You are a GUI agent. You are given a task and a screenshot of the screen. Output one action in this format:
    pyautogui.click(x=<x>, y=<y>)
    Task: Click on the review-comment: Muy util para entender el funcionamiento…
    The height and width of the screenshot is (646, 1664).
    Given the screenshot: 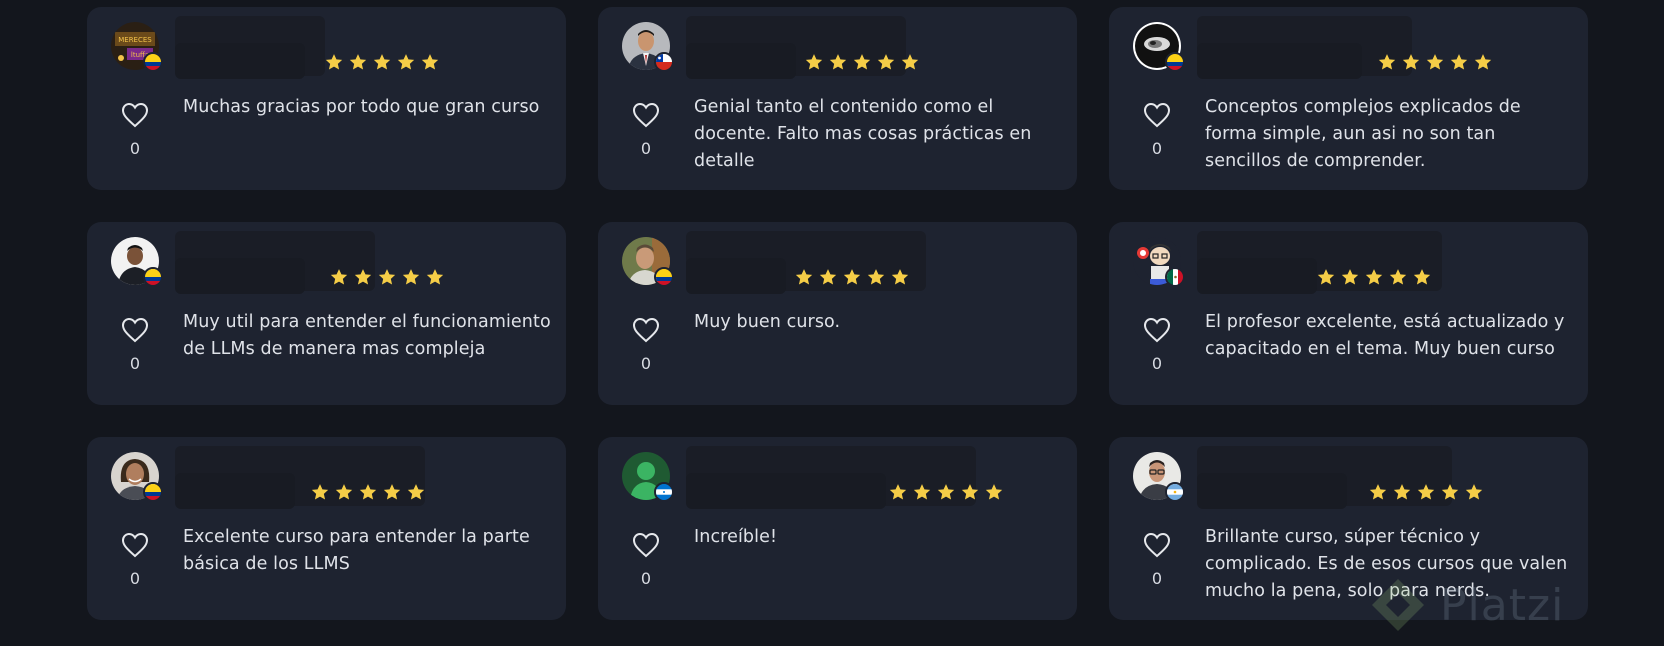 What is the action you would take?
    pyautogui.click(x=367, y=335)
    